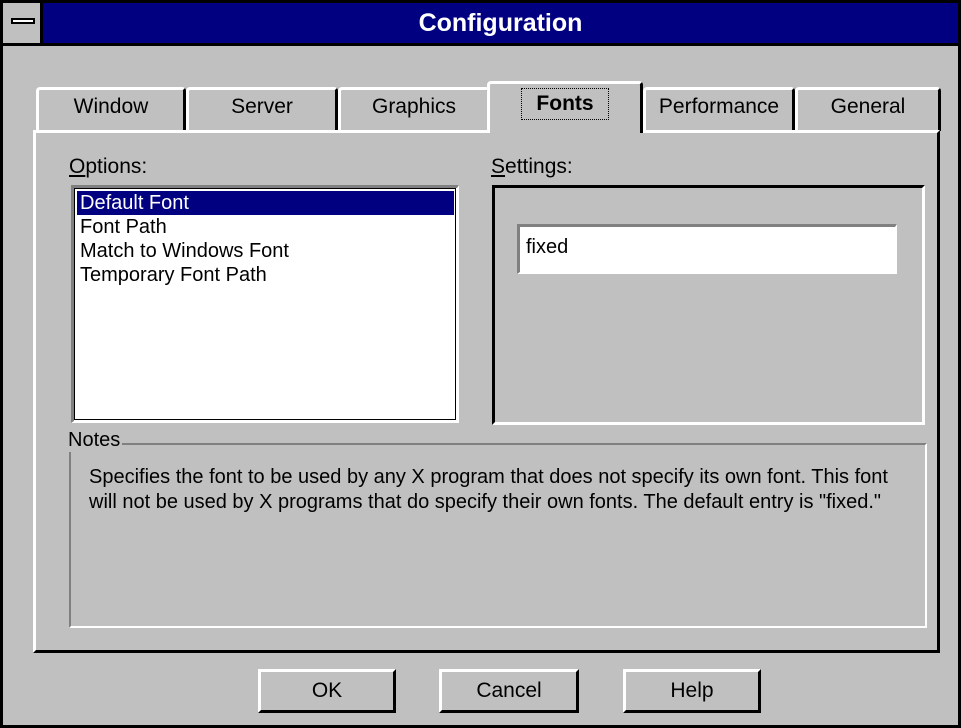 Image resolution: width=961 pixels, height=728 pixels. What do you see at coordinates (77, 166) in the screenshot?
I see `options-label-mnemonic: O` at bounding box center [77, 166].